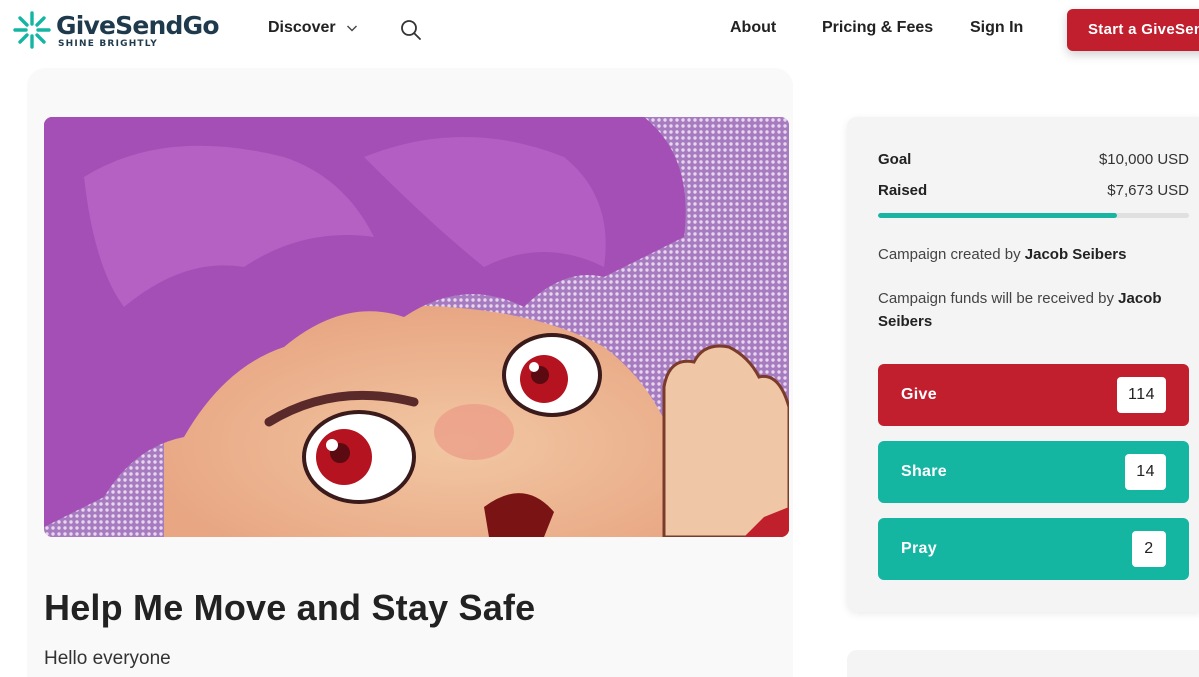 The image size is (1199, 677). What do you see at coordinates (108, 43) in the screenshot?
I see `logo-tagline: SHINE BRIGHTLY` at bounding box center [108, 43].